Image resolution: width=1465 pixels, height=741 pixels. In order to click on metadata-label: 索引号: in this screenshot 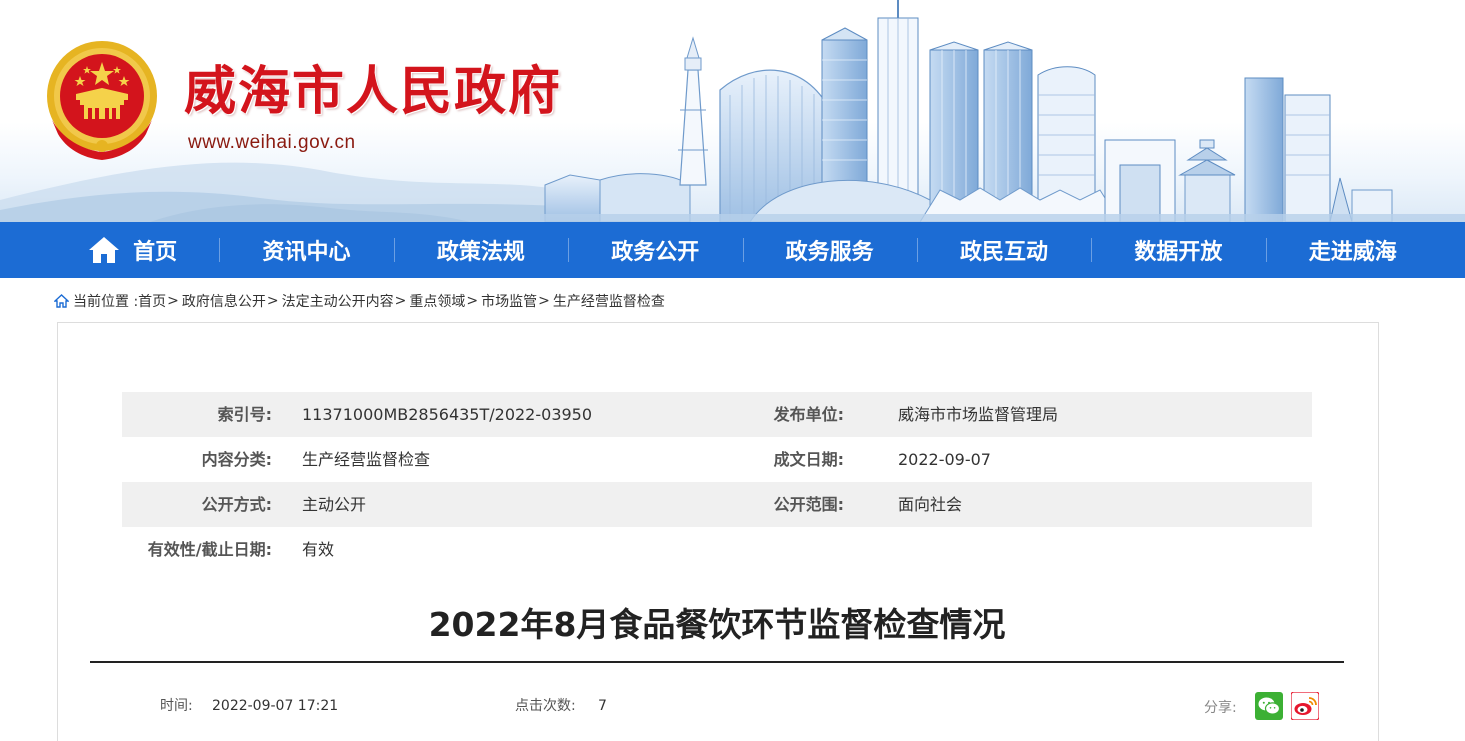, I will do `click(244, 414)`.